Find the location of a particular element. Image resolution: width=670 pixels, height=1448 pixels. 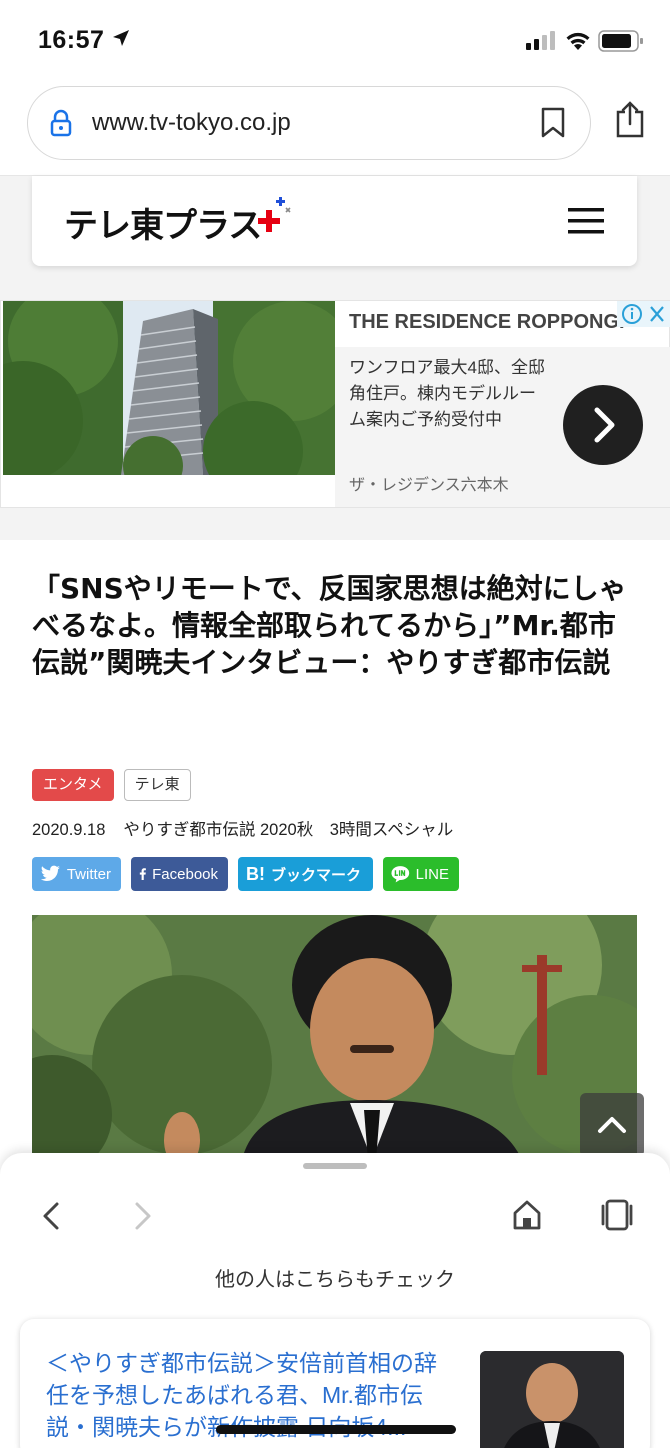

site-header: テレ東プラス is located at coordinates (334, 221).